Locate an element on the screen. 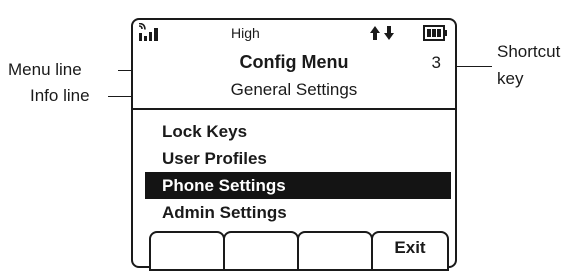  callout-shortcut-key-2: key is located at coordinates (510, 78).